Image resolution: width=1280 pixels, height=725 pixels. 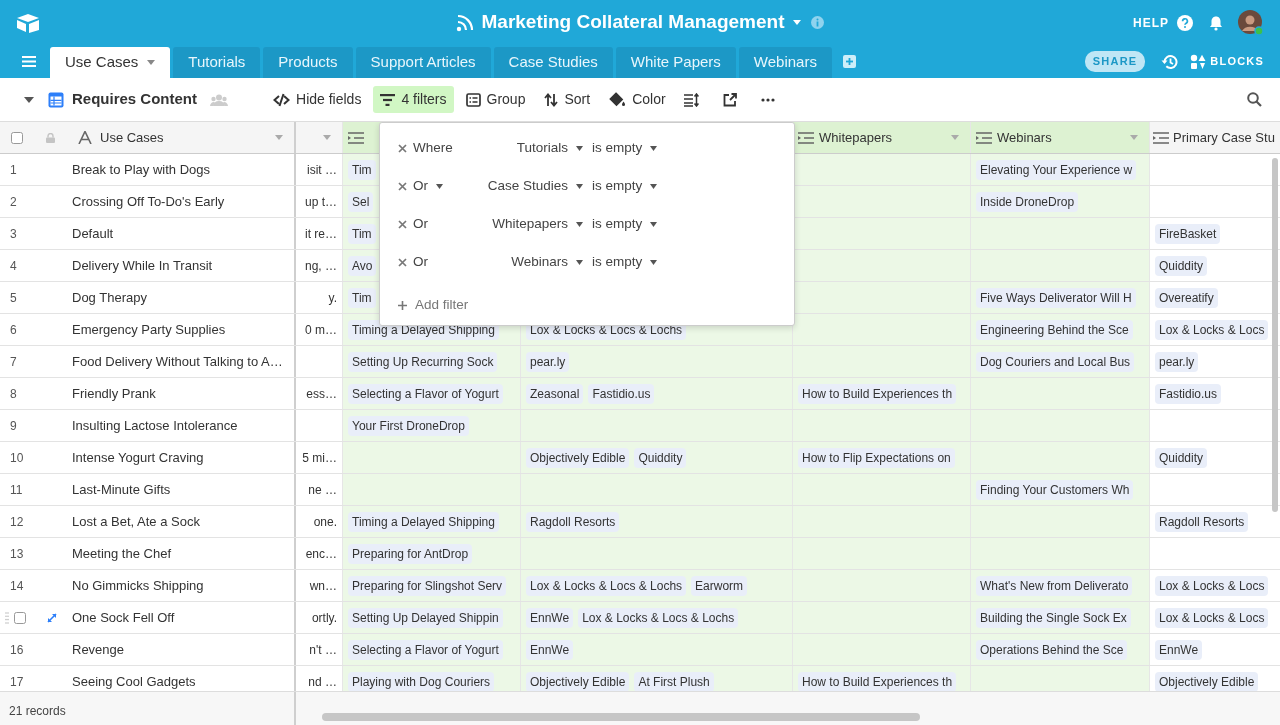 What do you see at coordinates (52, 617) in the screenshot?
I see `expand-icon` at bounding box center [52, 617].